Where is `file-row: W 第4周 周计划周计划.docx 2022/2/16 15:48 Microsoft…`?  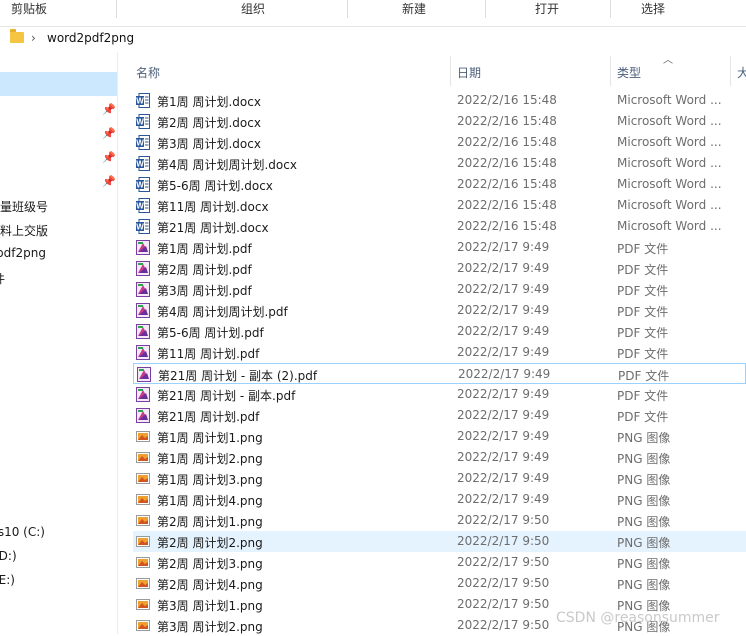
file-row: W 第4周 周计划周计划.docx 2022/2/16 15:48 Microsoft… is located at coordinates (439, 163).